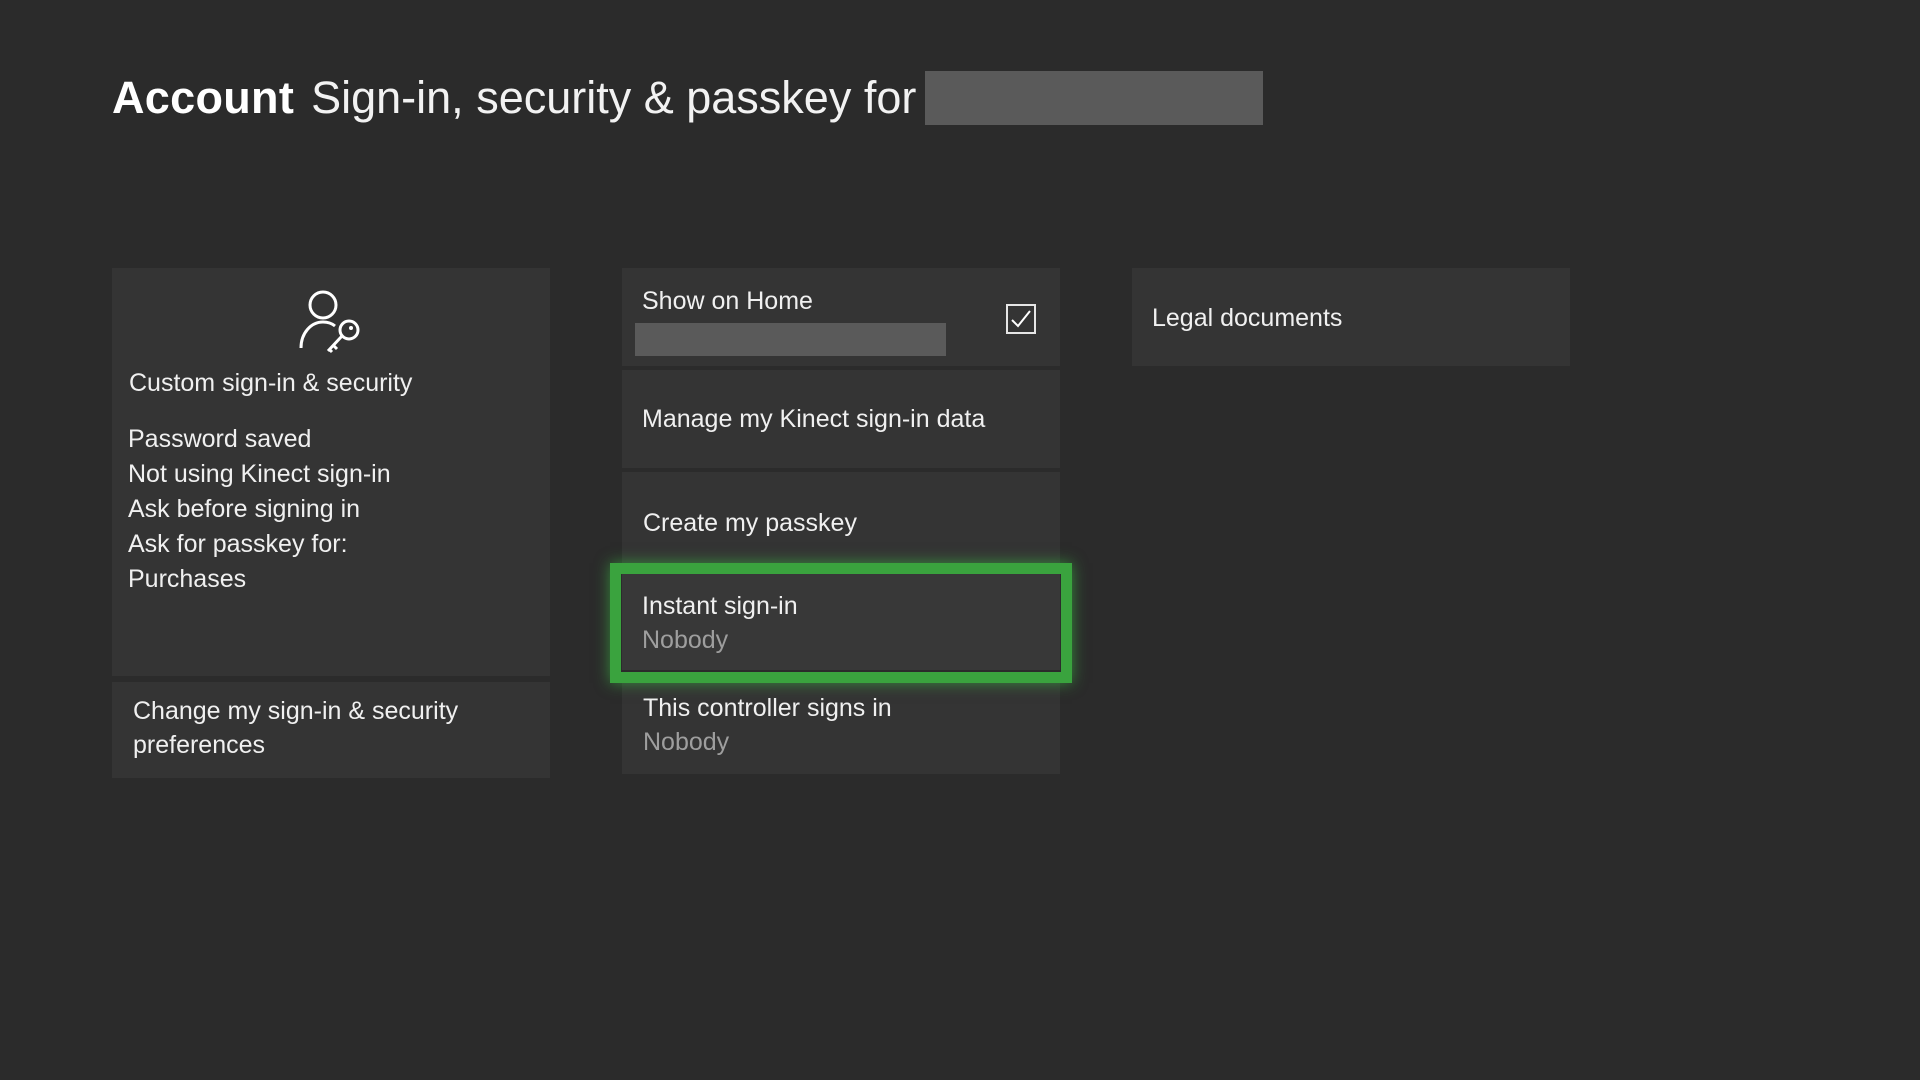 This screenshot has height=1080, width=1920. I want to click on controller-signs-in-label: This controller signs in, so click(767, 708).